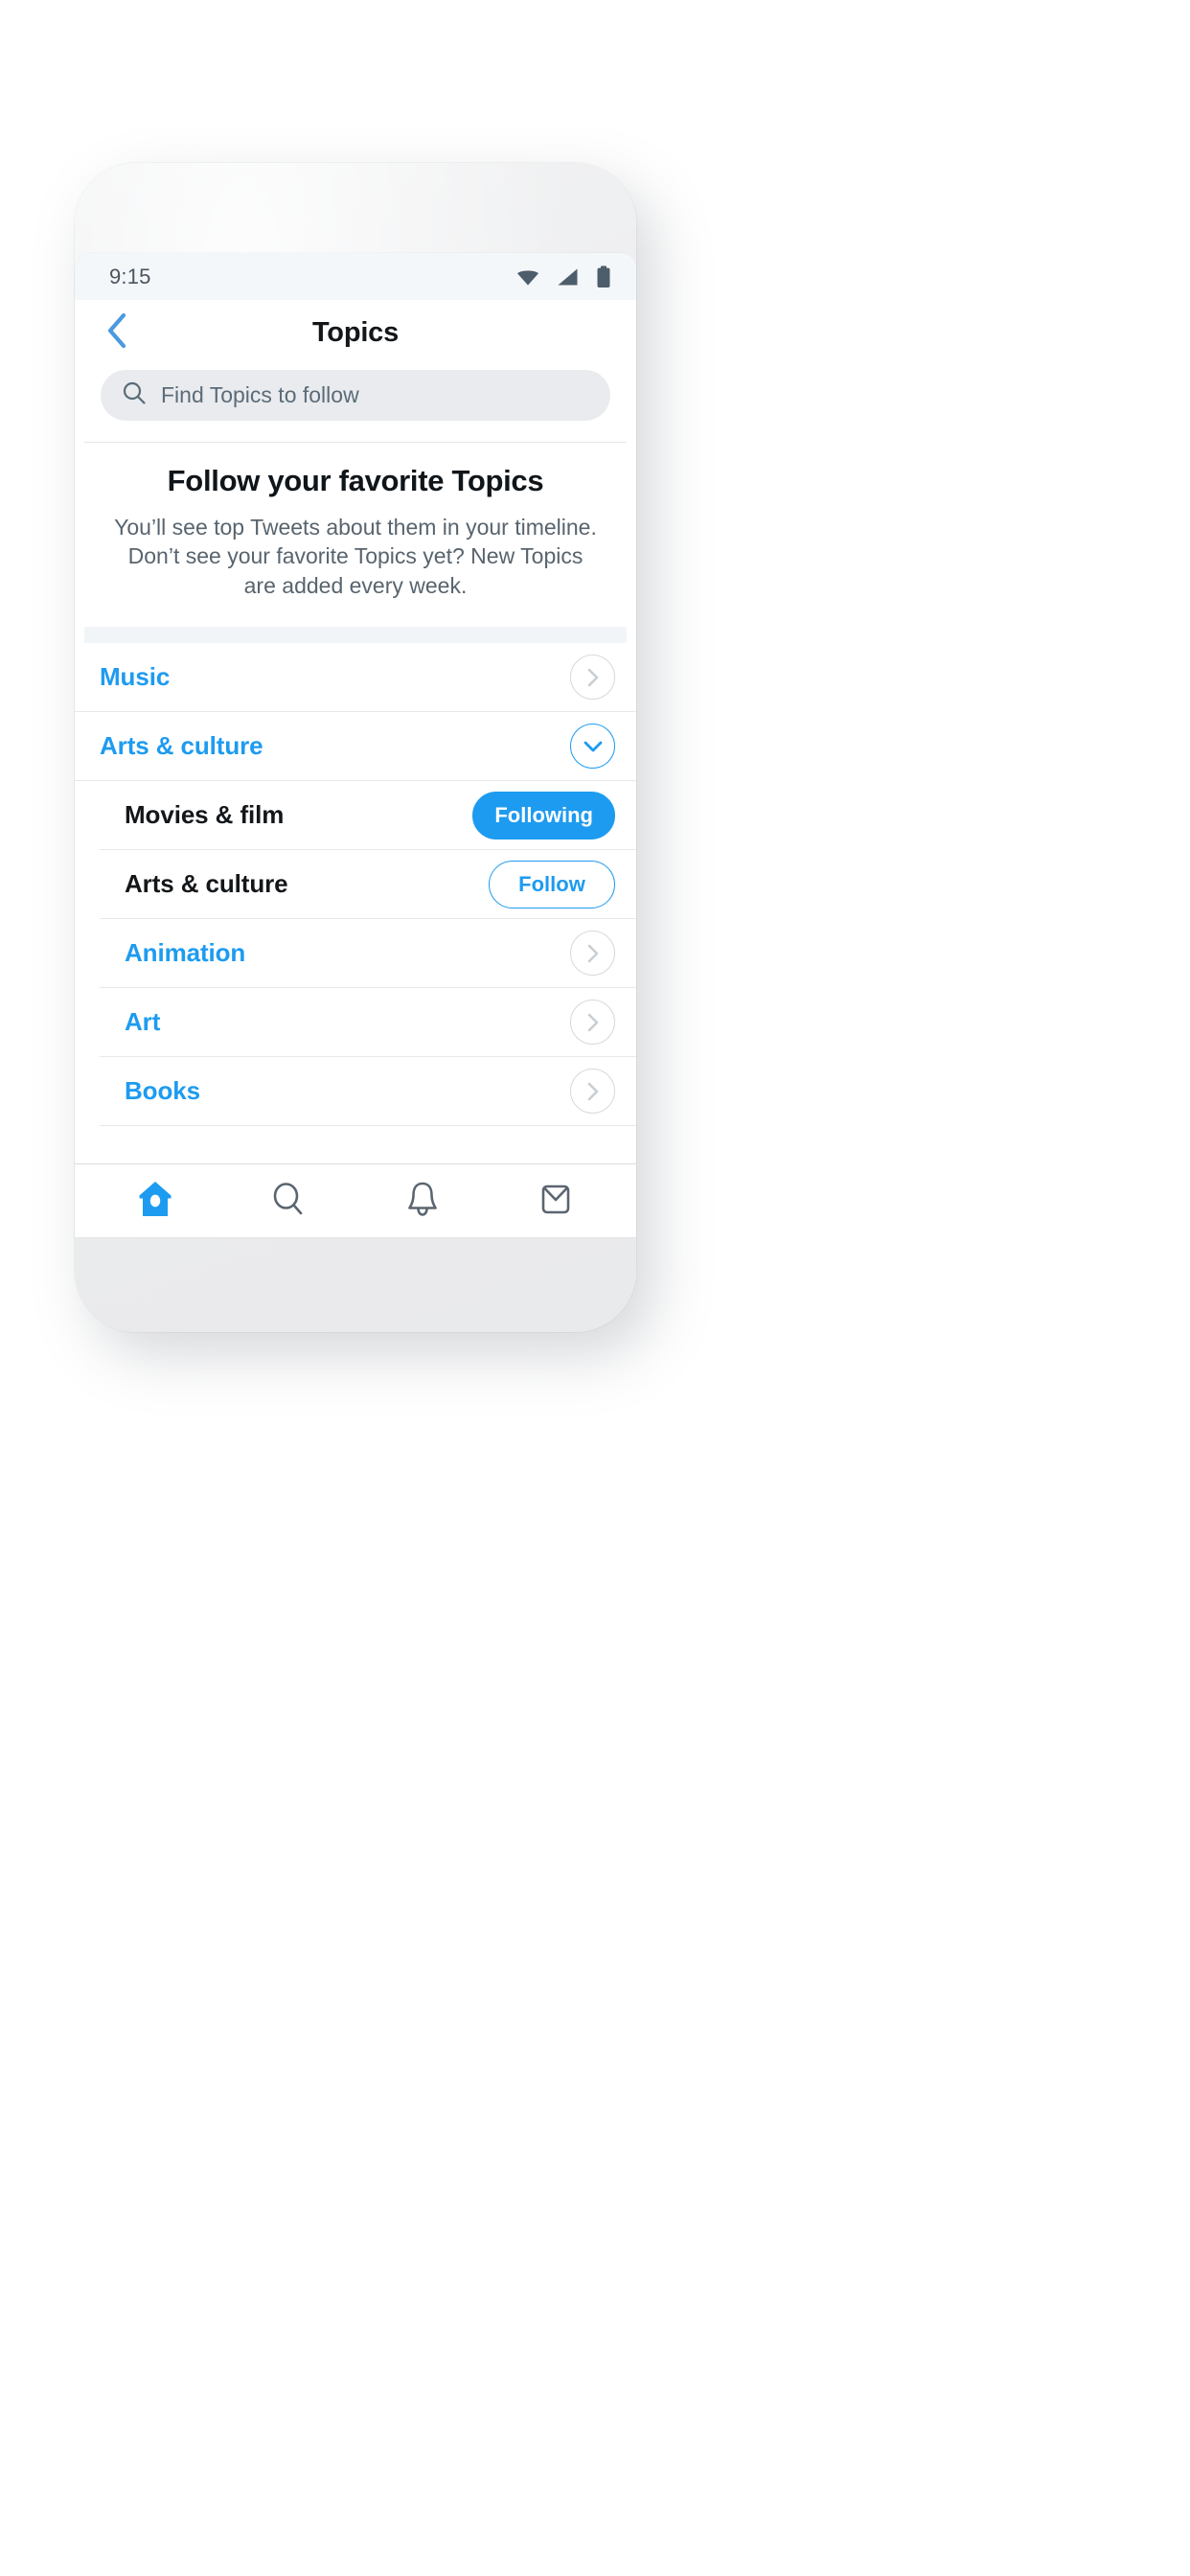 This screenshot has height=2576, width=1190. I want to click on bottom-tab-bar, so click(356, 1200).